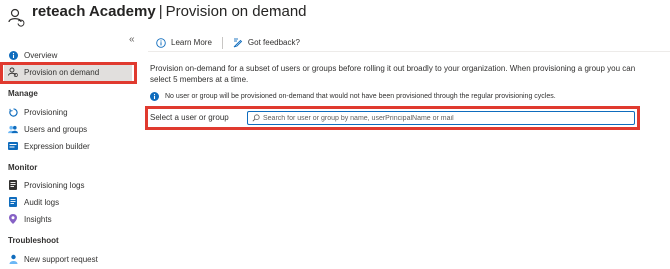 The height and width of the screenshot is (269, 670). I want to click on audit-logs-icon, so click(13, 202).